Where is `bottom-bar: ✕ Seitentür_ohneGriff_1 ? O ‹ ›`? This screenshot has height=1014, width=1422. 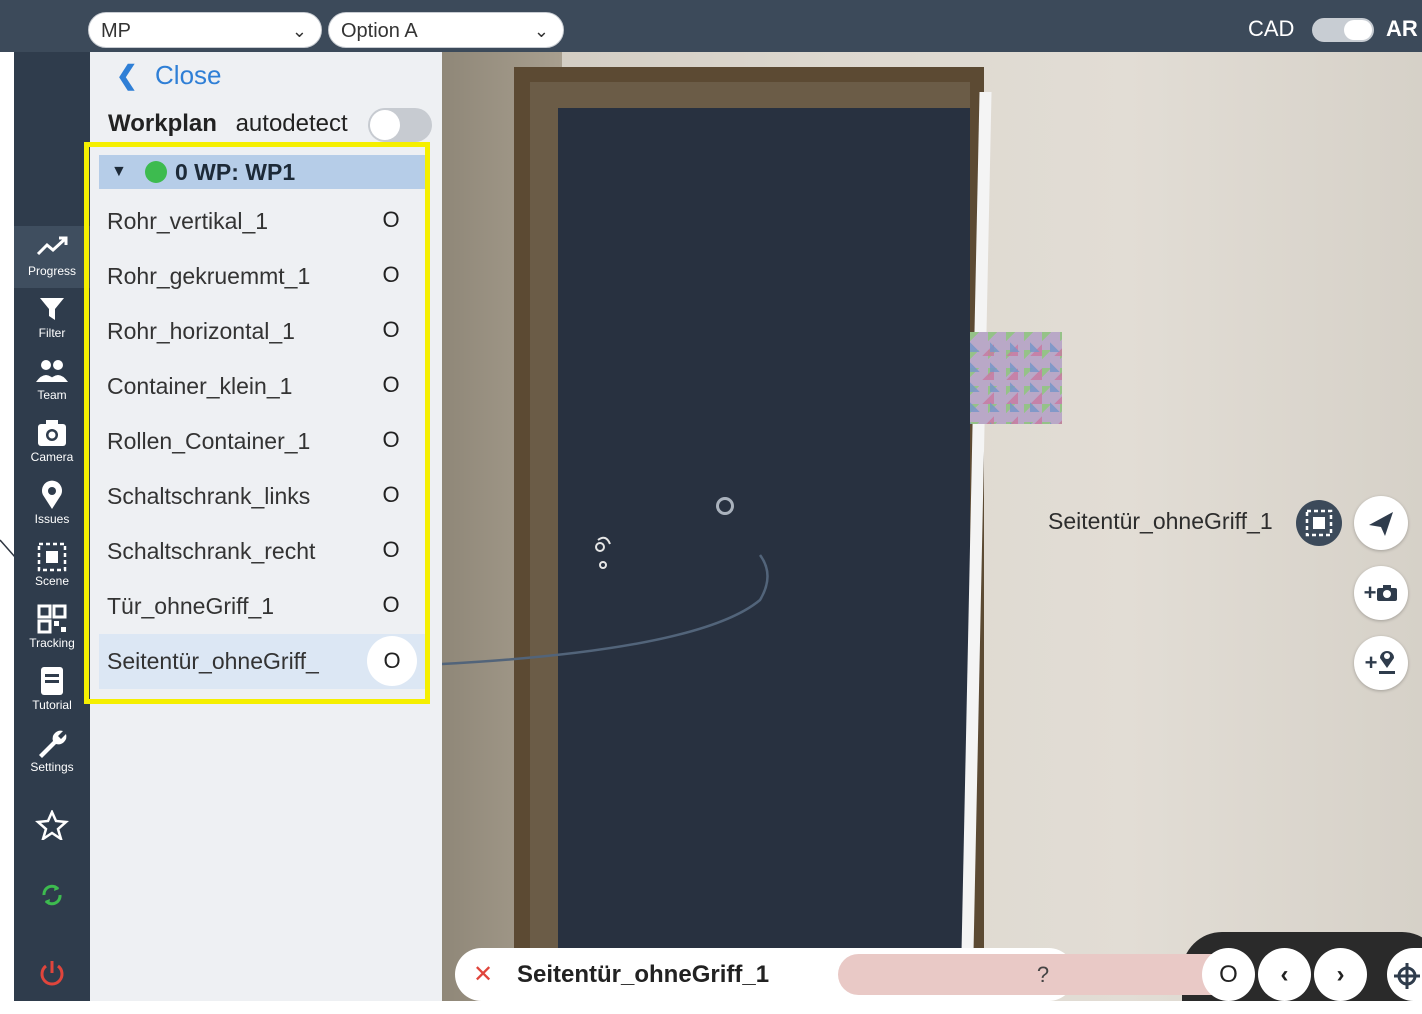 bottom-bar: ✕ Seitentür_ohneGriff_1 ? O ‹ › is located at coordinates (938, 974).